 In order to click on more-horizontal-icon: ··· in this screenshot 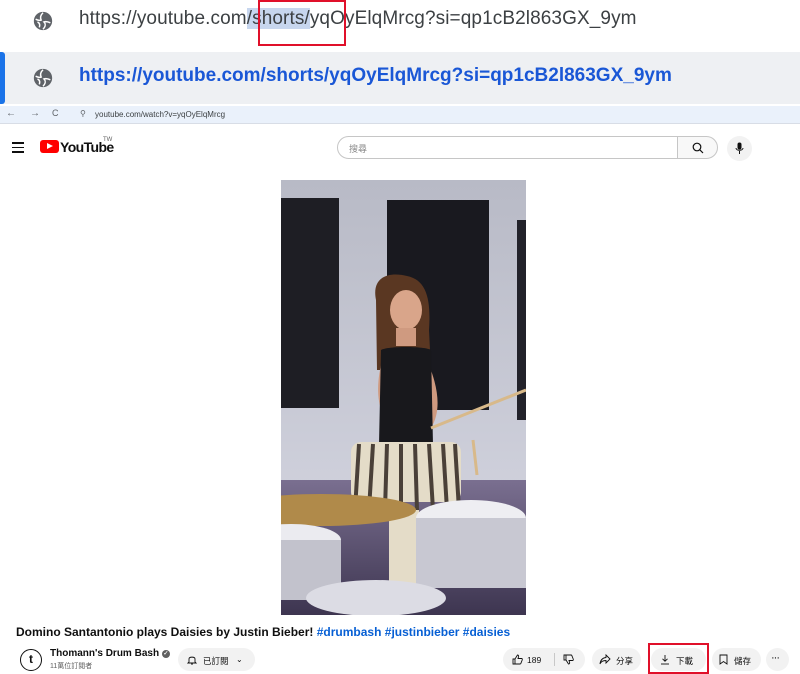, I will do `click(775, 658)`.